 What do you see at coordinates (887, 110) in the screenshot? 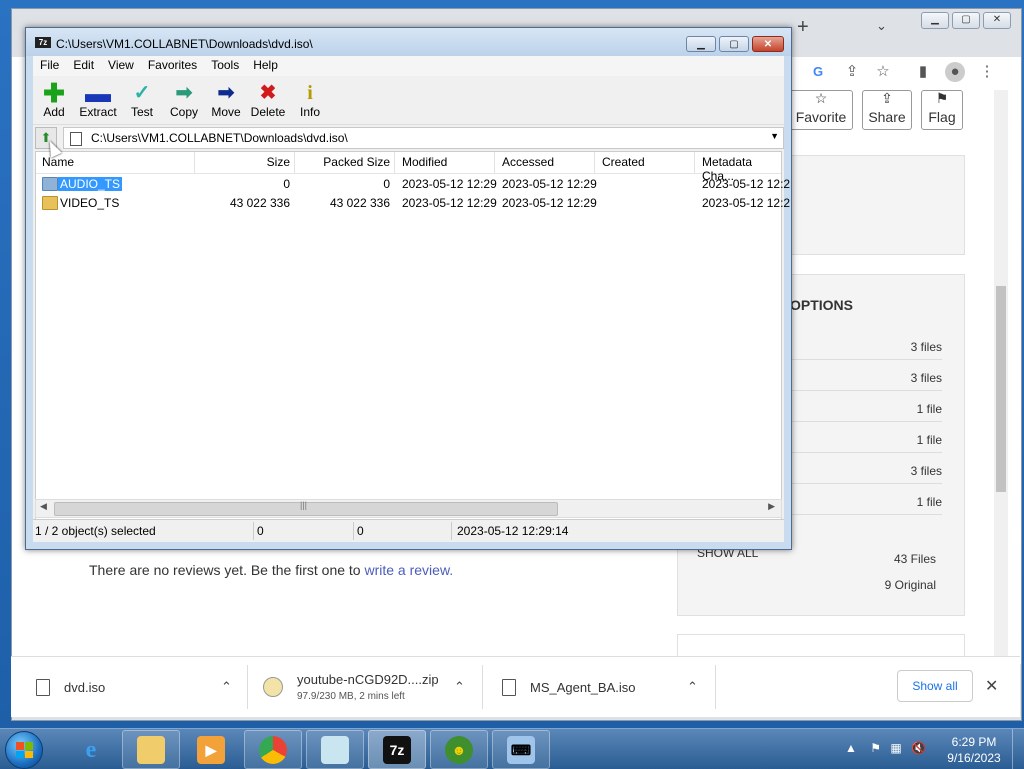
I see `share-button: ⇪ Share` at bounding box center [887, 110].